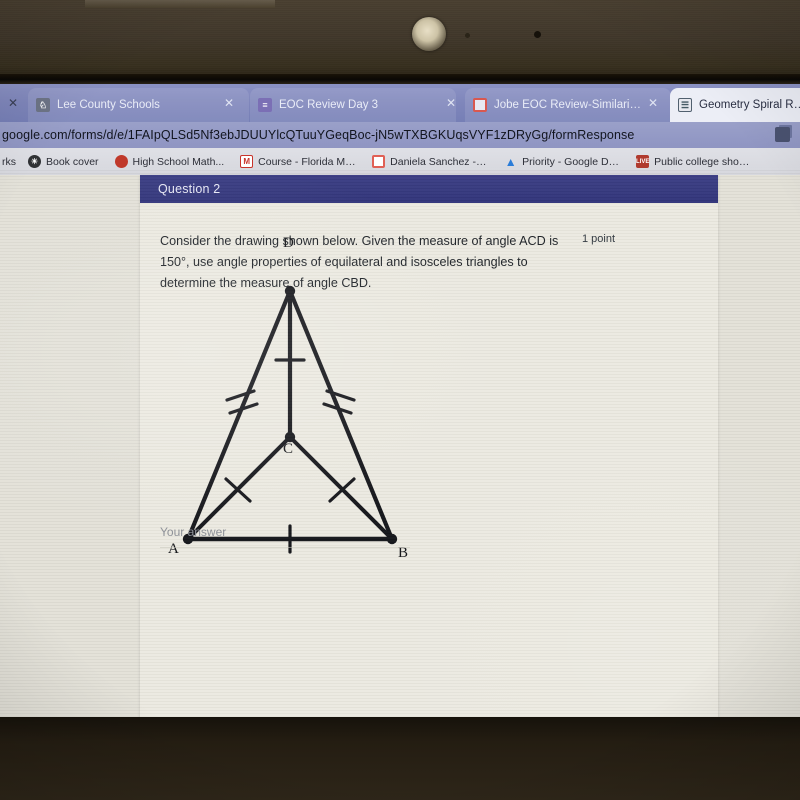 The width and height of the screenshot is (800, 800). I want to click on laptop-bezel, so click(400, 42).